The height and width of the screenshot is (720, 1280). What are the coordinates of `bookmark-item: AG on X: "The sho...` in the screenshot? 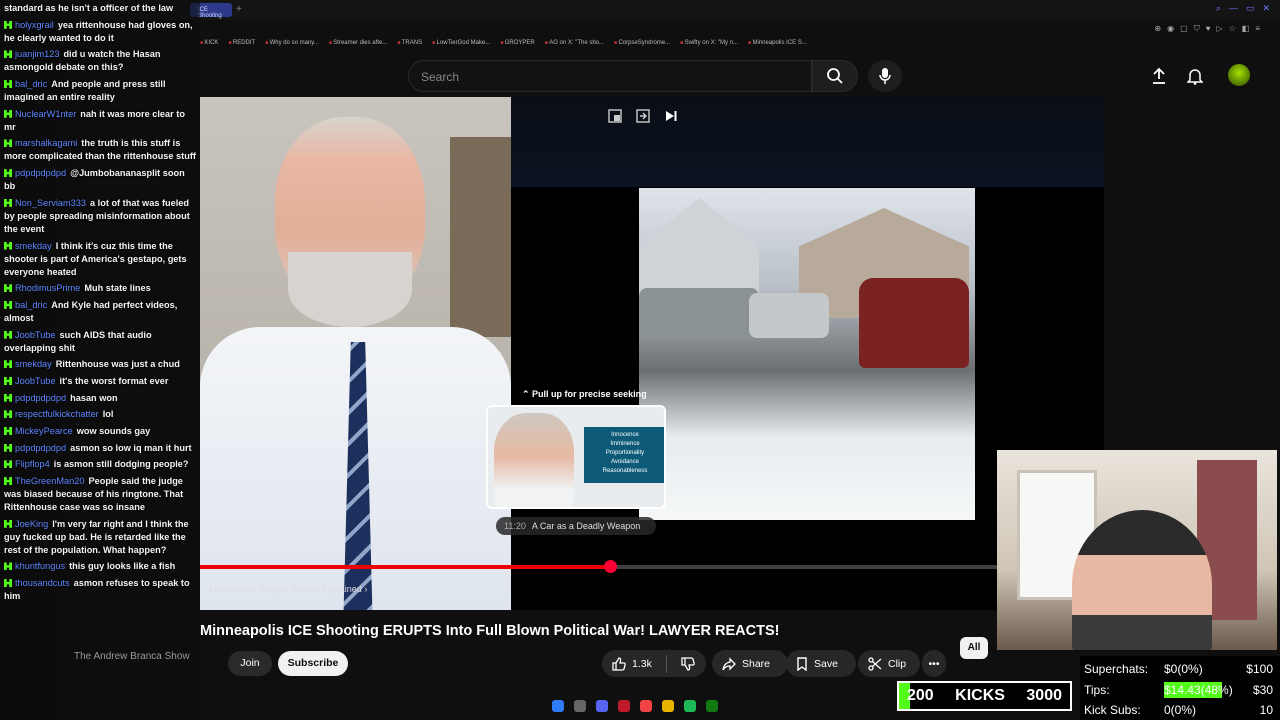 It's located at (574, 43).